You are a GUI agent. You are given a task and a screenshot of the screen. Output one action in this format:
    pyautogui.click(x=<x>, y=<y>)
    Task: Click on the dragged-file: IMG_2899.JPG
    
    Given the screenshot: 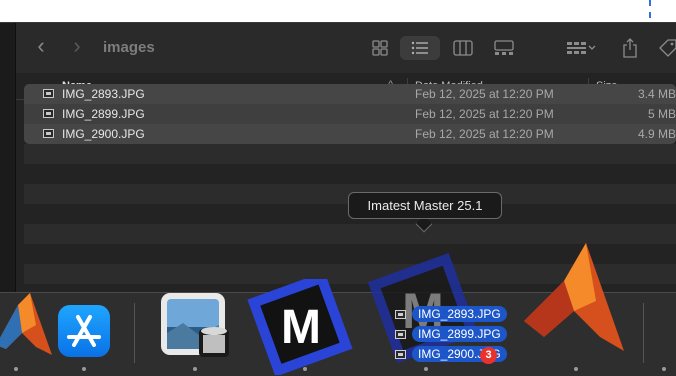 What is the action you would take?
    pyautogui.click(x=451, y=334)
    